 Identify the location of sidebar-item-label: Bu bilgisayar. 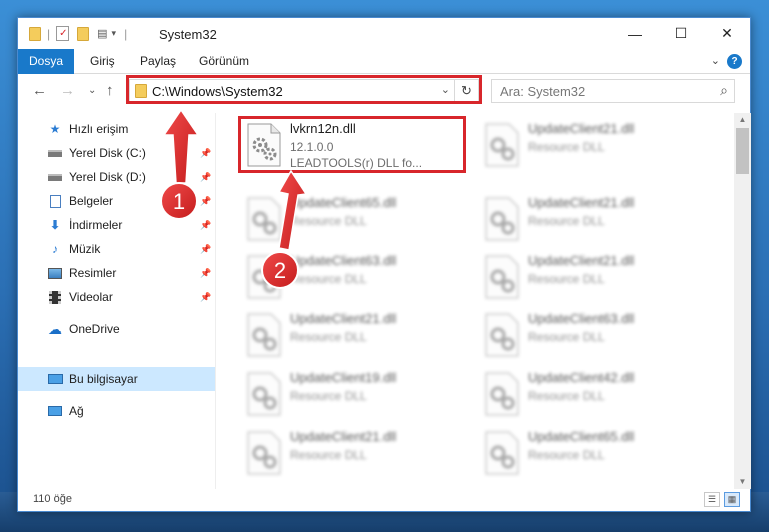
(103, 379).